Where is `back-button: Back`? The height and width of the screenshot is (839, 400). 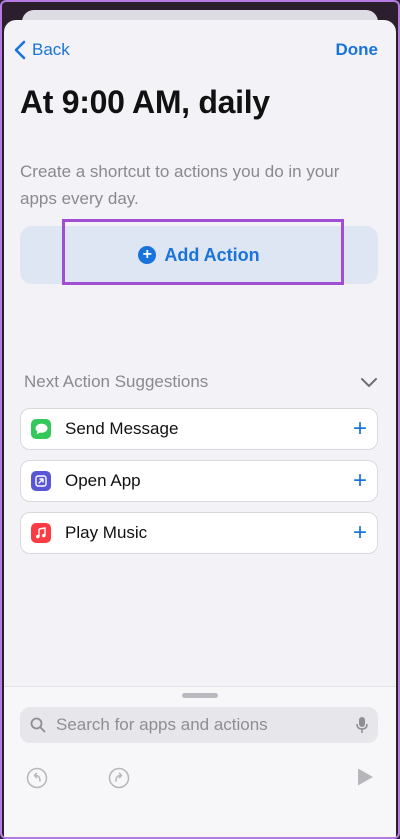
back-button: Back is located at coordinates (42, 50).